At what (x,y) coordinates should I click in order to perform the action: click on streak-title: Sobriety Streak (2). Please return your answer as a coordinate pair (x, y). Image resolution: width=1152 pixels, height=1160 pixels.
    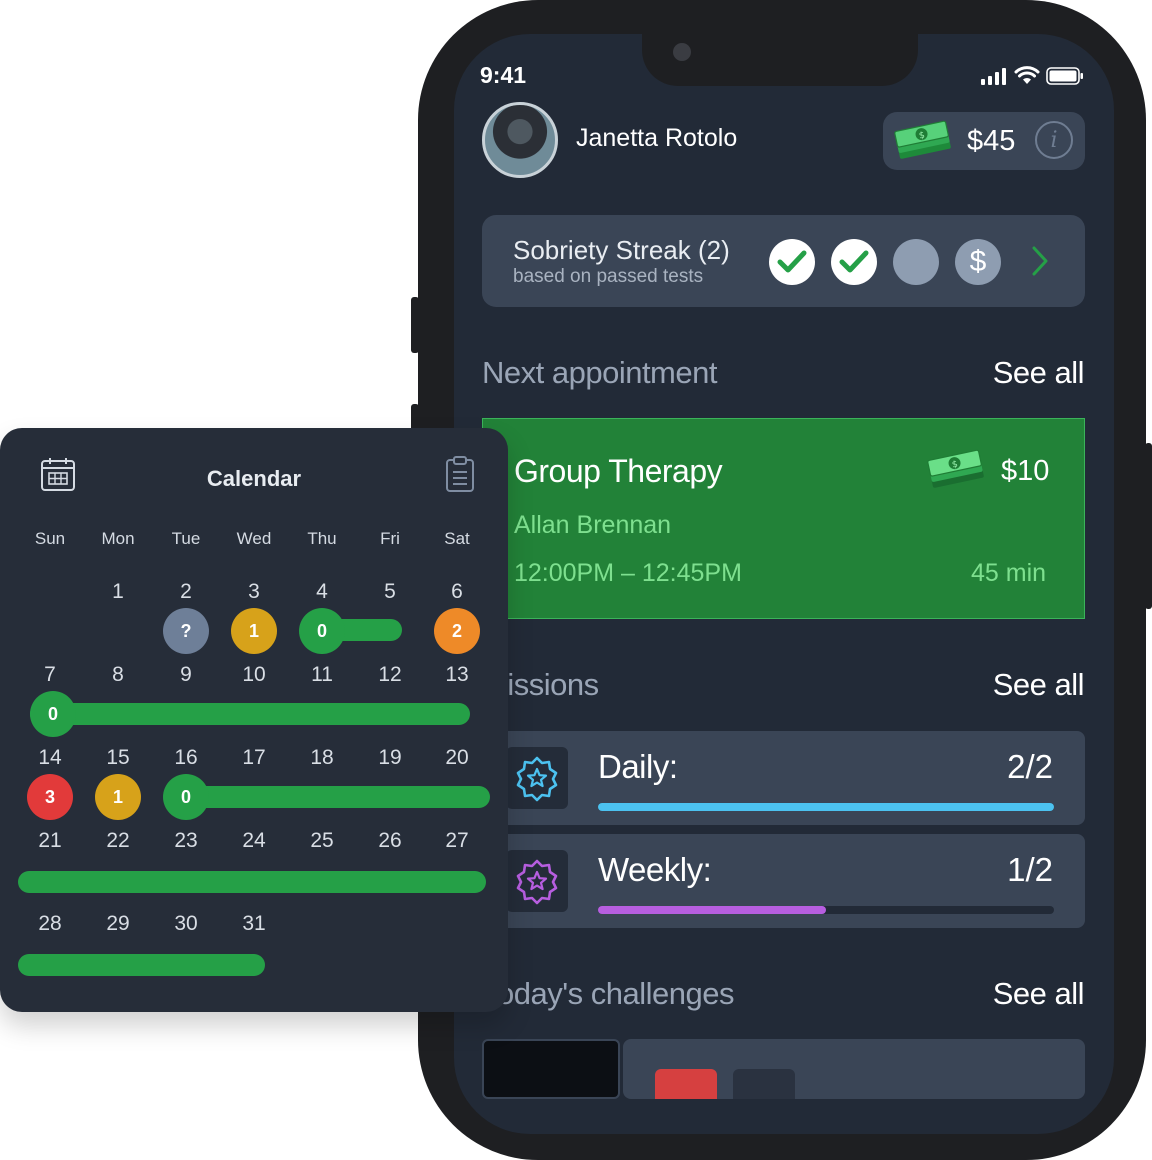
    Looking at the image, I should click on (621, 250).